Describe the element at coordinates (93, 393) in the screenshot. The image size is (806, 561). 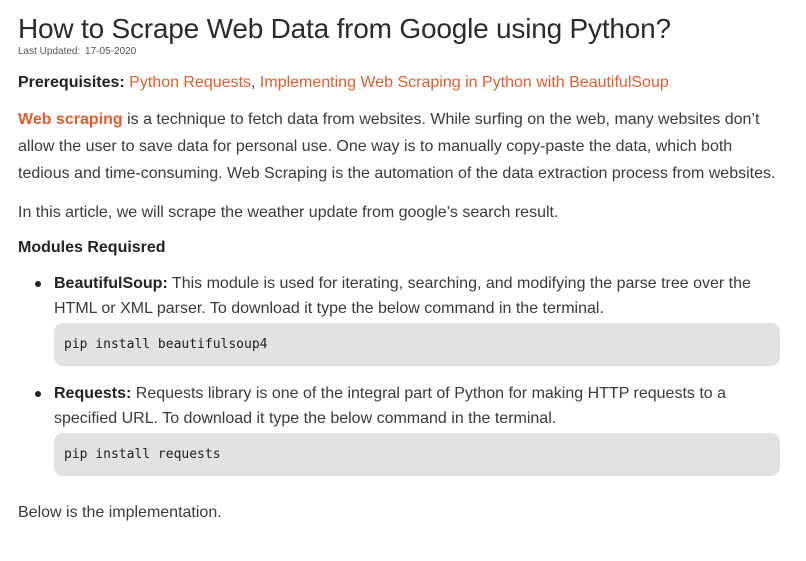
I see `module-name: Requests:` at that location.